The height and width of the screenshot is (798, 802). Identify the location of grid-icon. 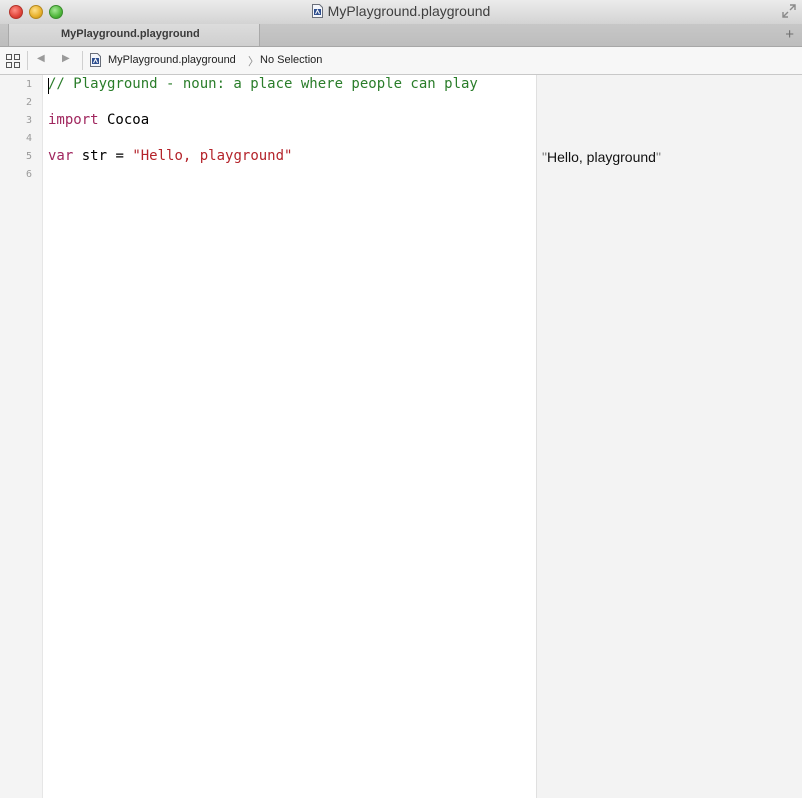
(13, 62).